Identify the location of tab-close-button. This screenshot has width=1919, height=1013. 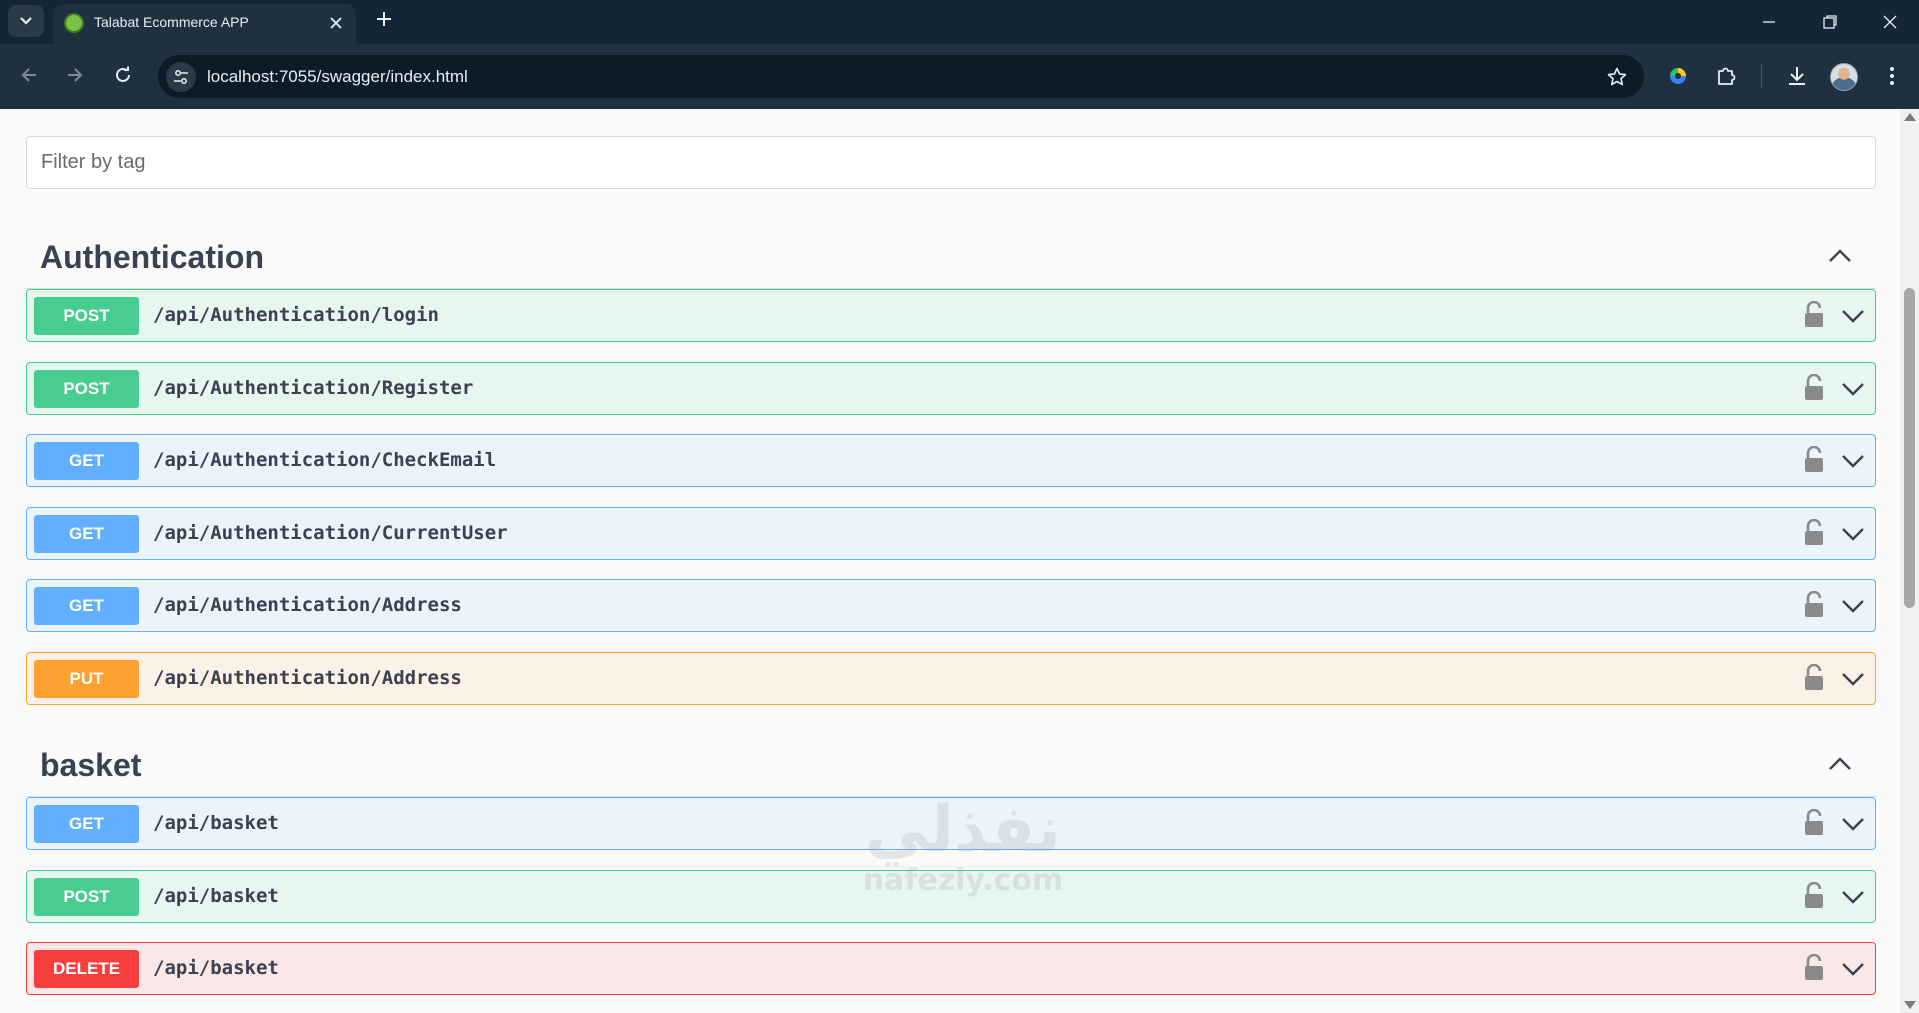
(336, 23).